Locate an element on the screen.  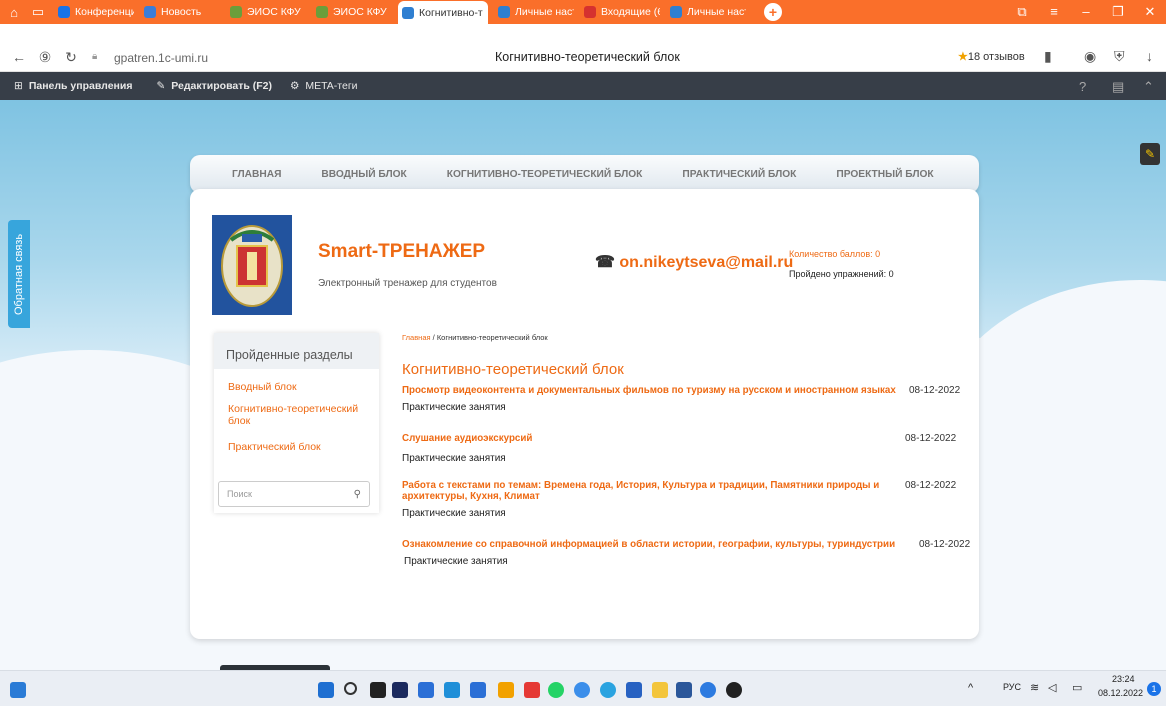
phone-icon: ☎ is located at coordinates (605, 262).